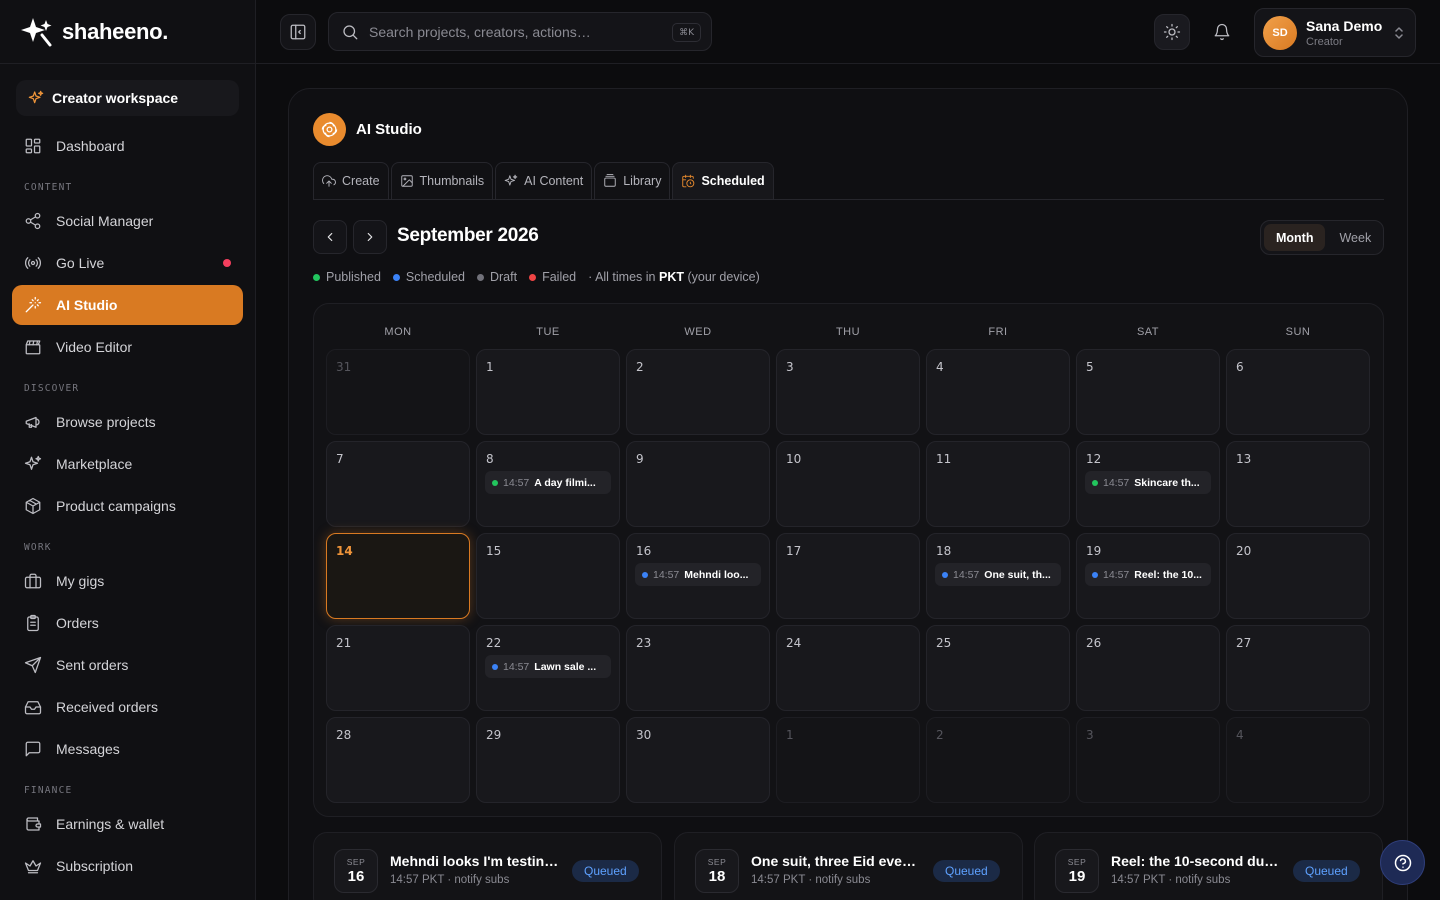  I want to click on view-month-button: Month, so click(1295, 237).